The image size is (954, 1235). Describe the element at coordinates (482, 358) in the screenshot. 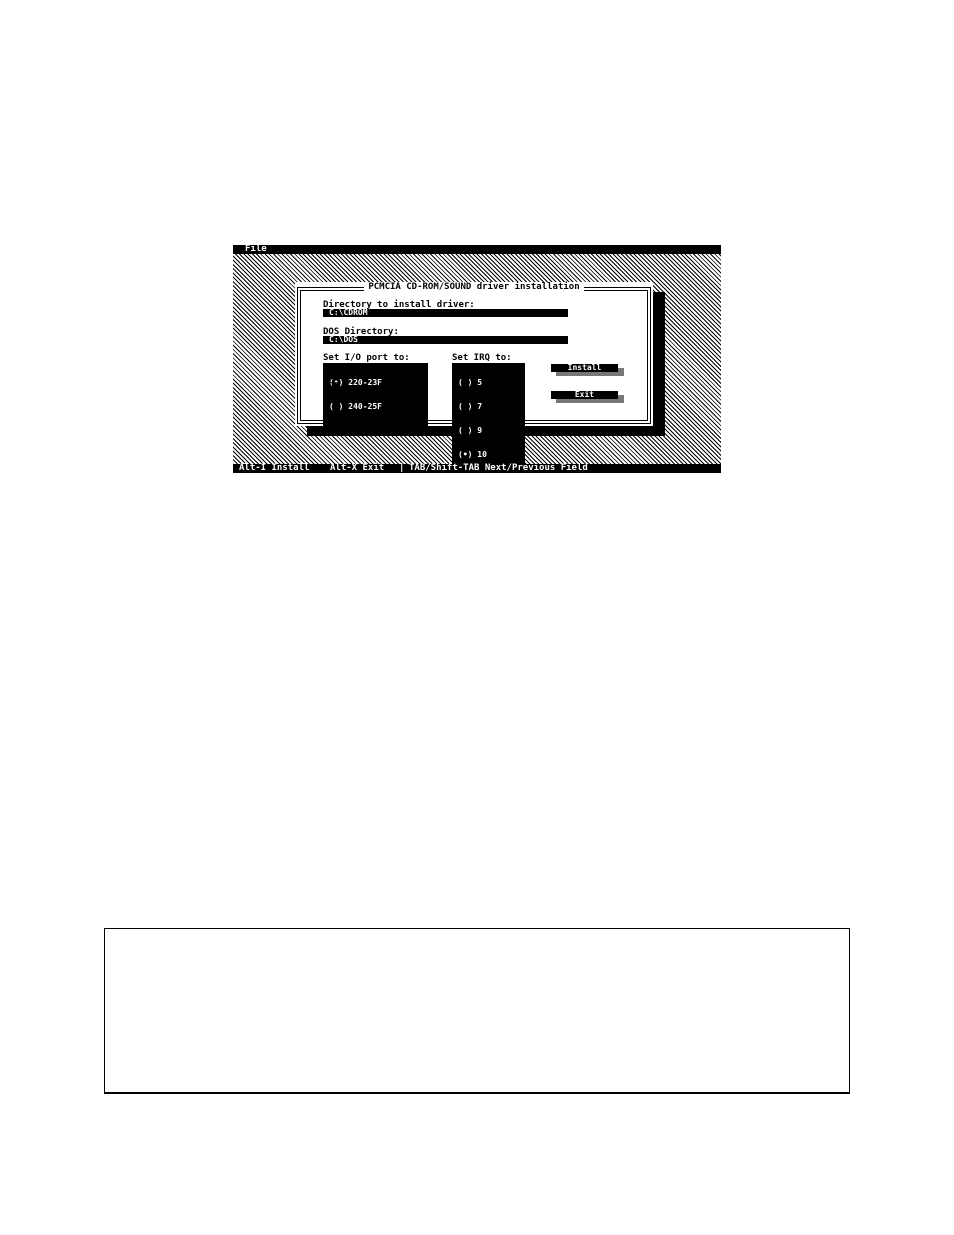

I see `irq-label: Set IRQ to:` at that location.